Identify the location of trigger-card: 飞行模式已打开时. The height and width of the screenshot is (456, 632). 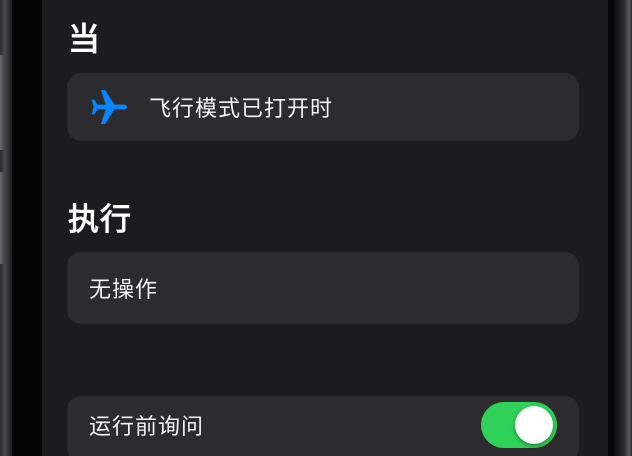
(323, 107).